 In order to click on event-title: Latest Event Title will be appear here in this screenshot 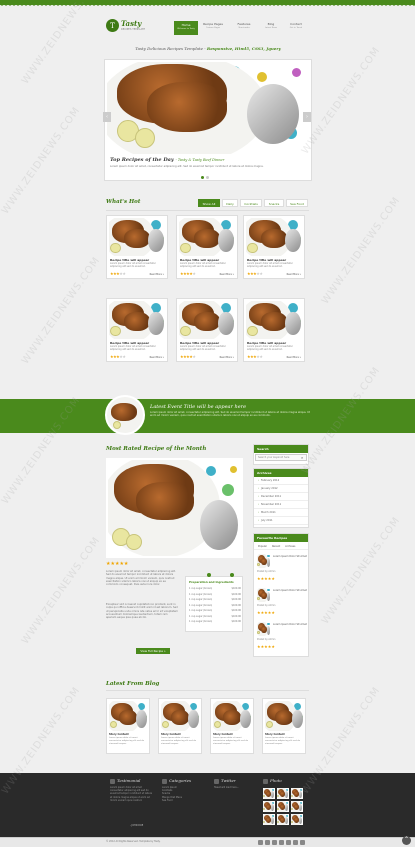, I will do `click(198, 407)`.